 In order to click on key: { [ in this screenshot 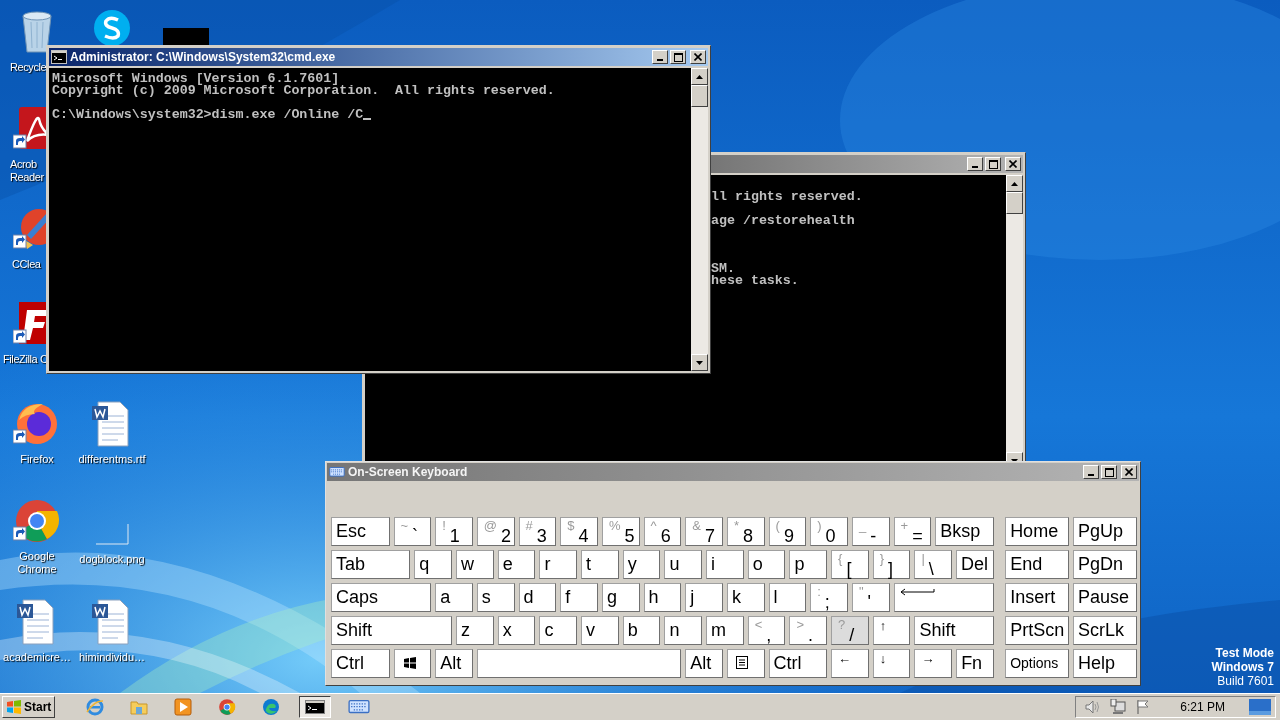, I will do `click(850, 564)`.